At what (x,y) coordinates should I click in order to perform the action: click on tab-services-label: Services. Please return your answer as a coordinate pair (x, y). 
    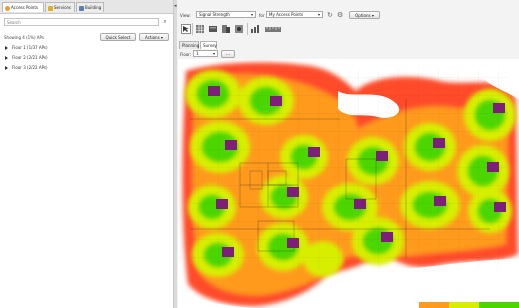
    Looking at the image, I should click on (62, 7).